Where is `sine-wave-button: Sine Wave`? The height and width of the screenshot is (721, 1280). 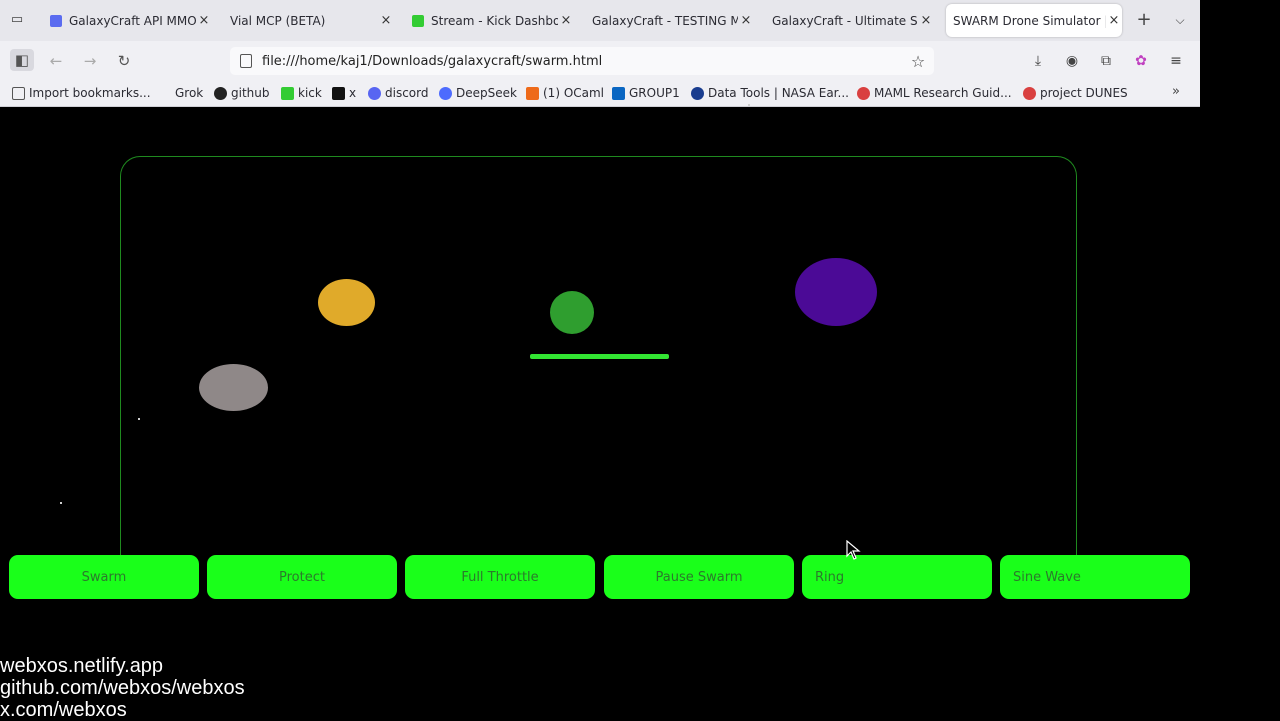
sine-wave-button: Sine Wave is located at coordinates (1095, 577).